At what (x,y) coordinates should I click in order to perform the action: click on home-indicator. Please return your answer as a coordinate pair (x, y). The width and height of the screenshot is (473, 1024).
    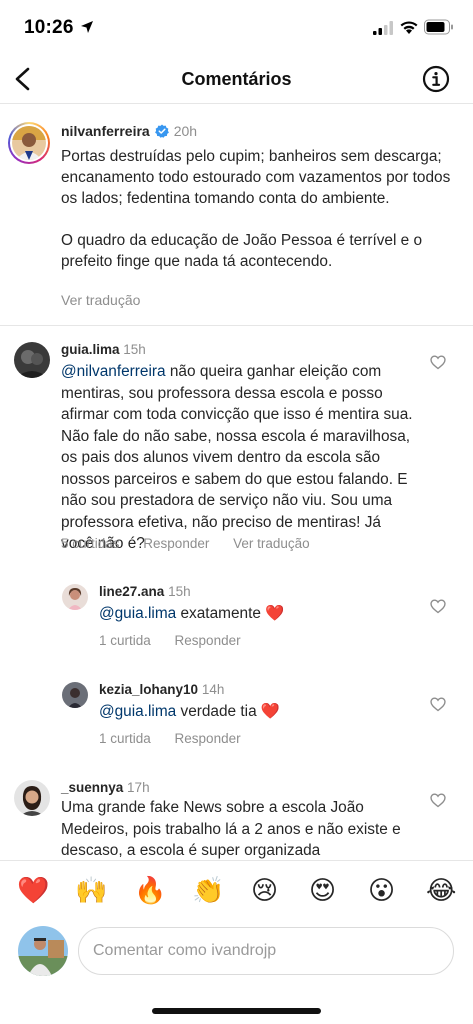
    Looking at the image, I should click on (236, 1011).